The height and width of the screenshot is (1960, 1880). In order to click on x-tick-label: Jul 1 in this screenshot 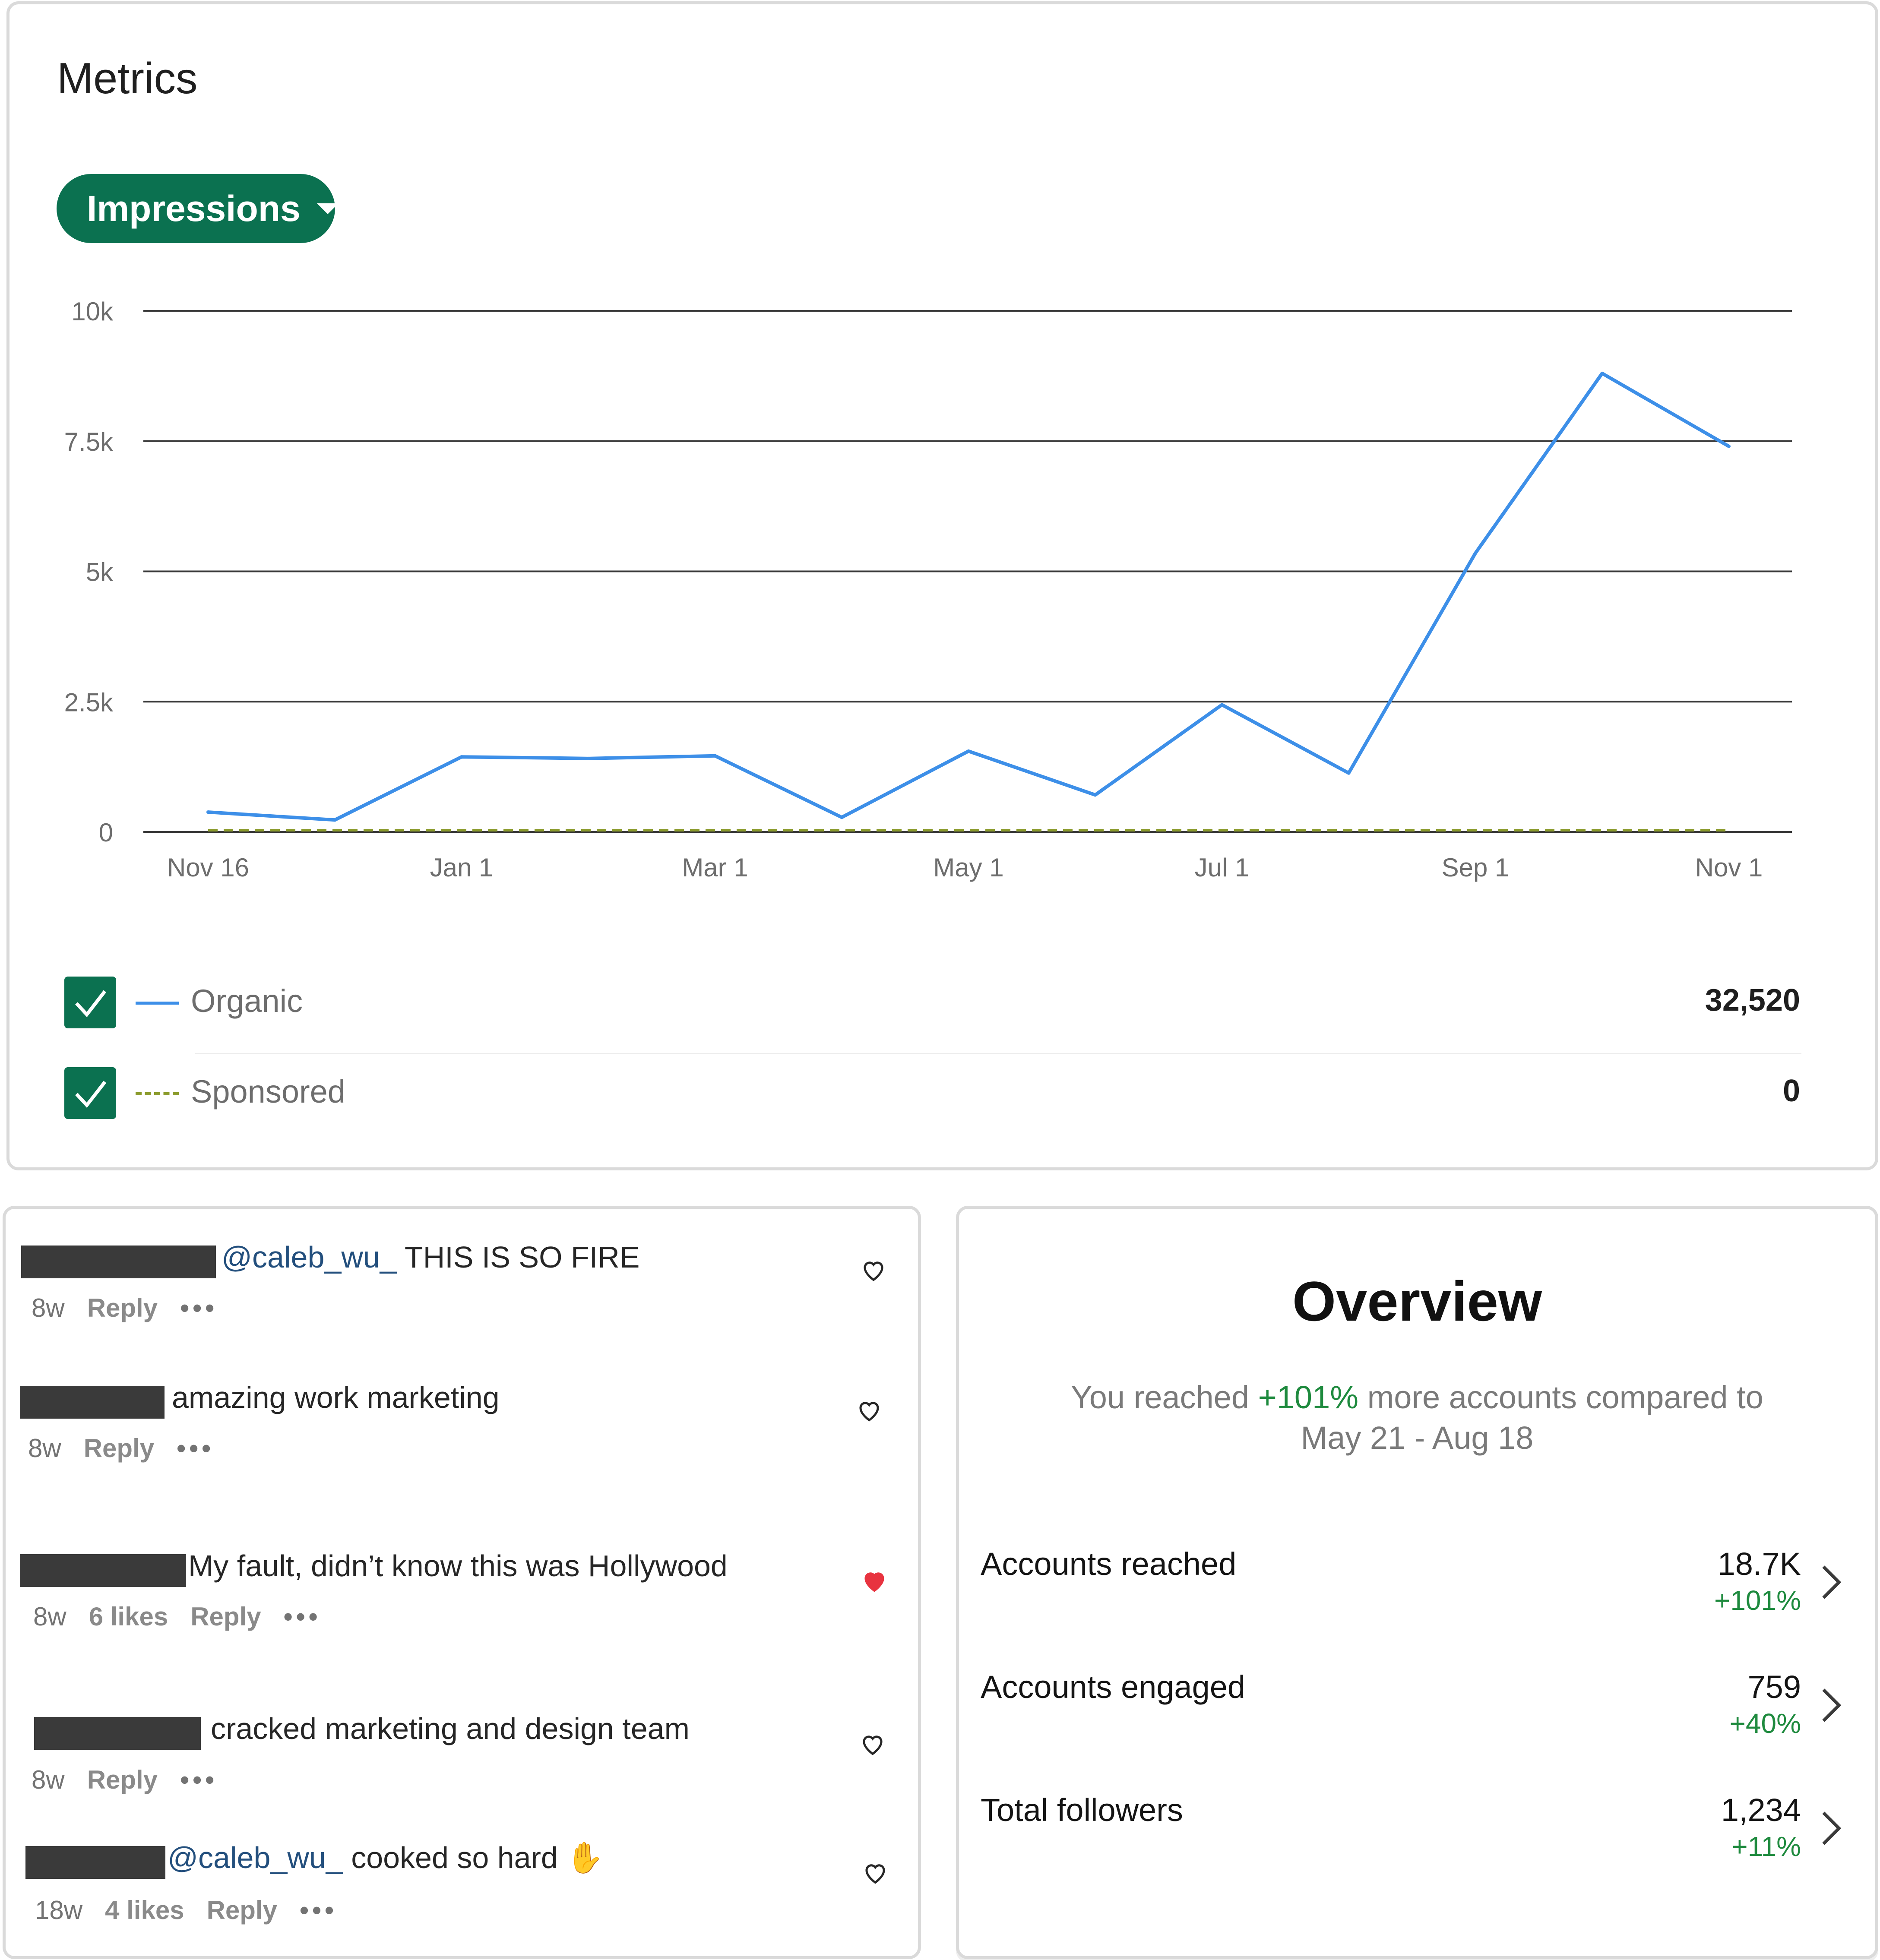, I will do `click(1222, 867)`.